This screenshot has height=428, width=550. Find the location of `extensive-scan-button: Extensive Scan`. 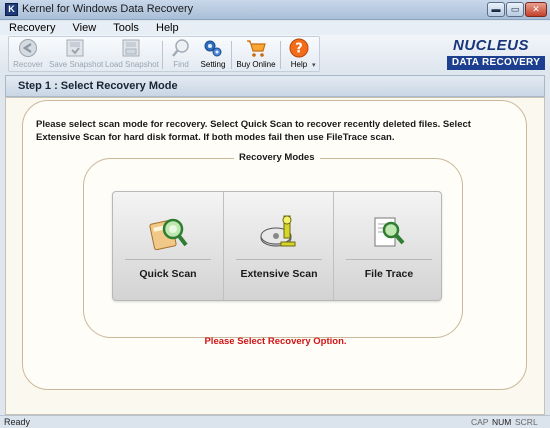

extensive-scan-button: Extensive Scan is located at coordinates (278, 246).